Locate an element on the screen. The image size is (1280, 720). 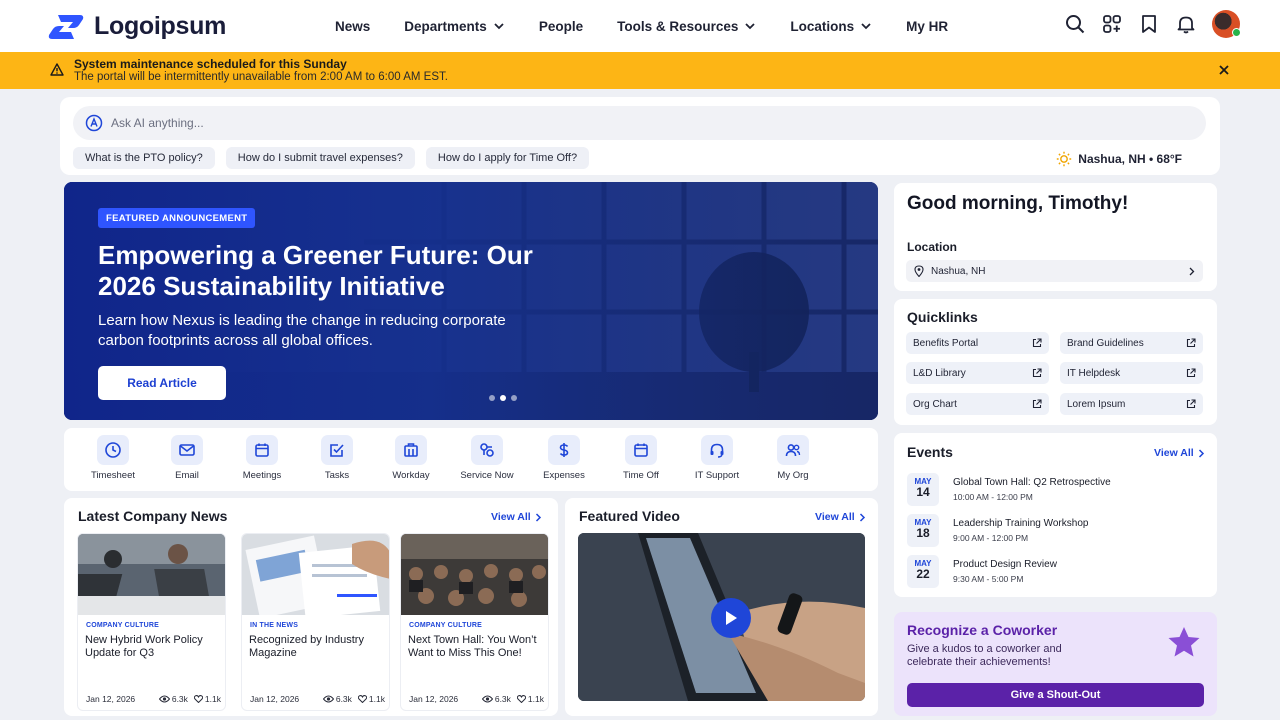
heart-icon is located at coordinates (362, 699).